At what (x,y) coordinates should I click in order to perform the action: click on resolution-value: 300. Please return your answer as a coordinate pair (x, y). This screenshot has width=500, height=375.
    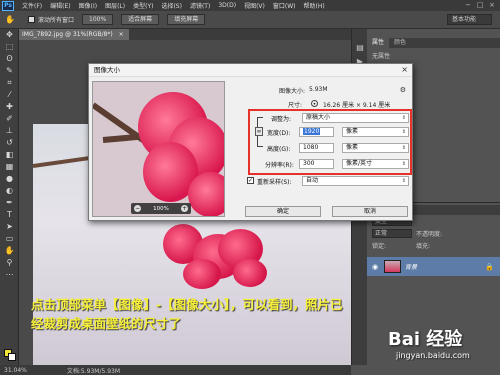
    Looking at the image, I should click on (309, 163).